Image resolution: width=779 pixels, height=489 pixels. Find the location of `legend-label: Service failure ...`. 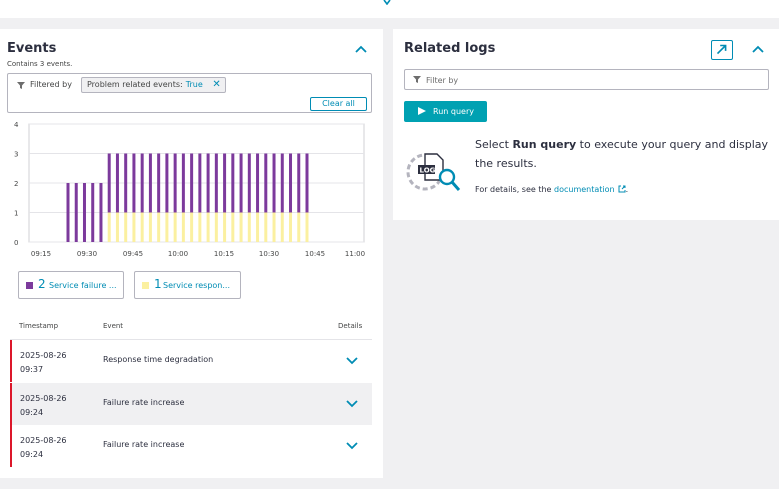

legend-label: Service failure ... is located at coordinates (83, 285).